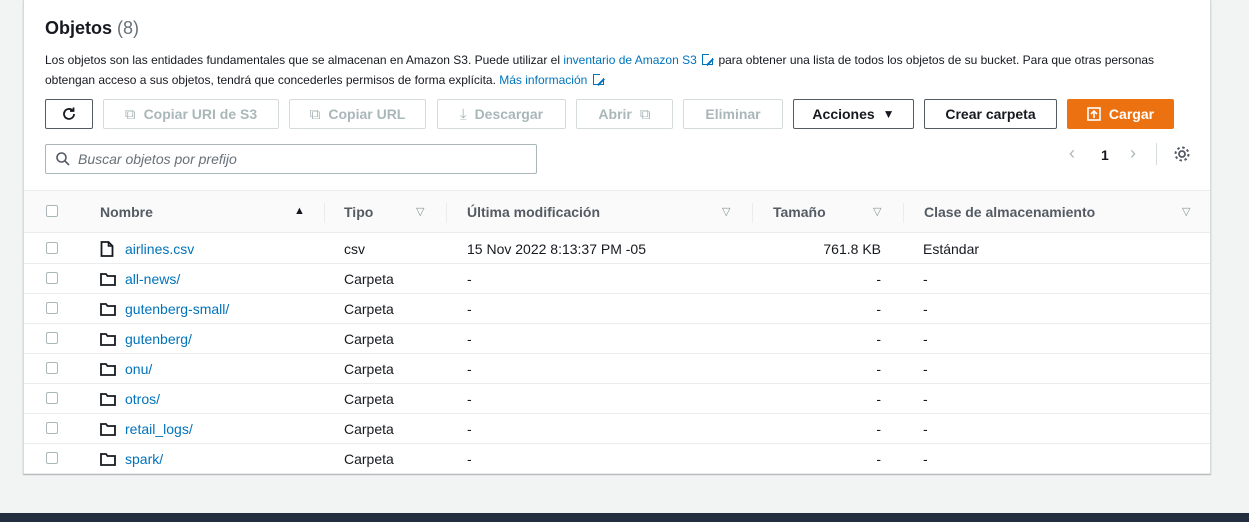 This screenshot has width=1249, height=522. Describe the element at coordinates (557, 249) in the screenshot. I see `object-last-modified: 15 Nov 2022 8:13:37 PM -05` at that location.